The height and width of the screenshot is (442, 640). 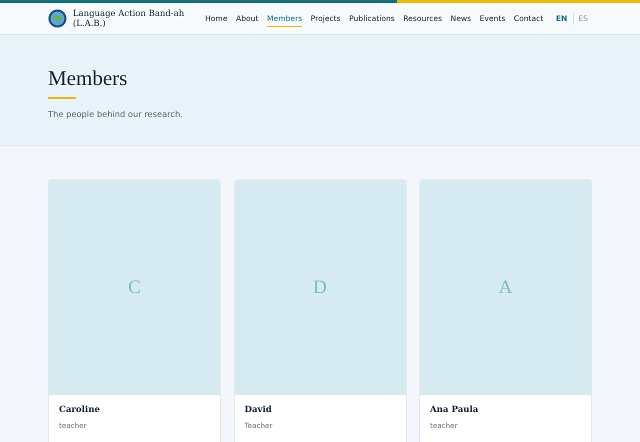 What do you see at coordinates (116, 114) in the screenshot?
I see `page-subtitle: The people behind our research.` at bounding box center [116, 114].